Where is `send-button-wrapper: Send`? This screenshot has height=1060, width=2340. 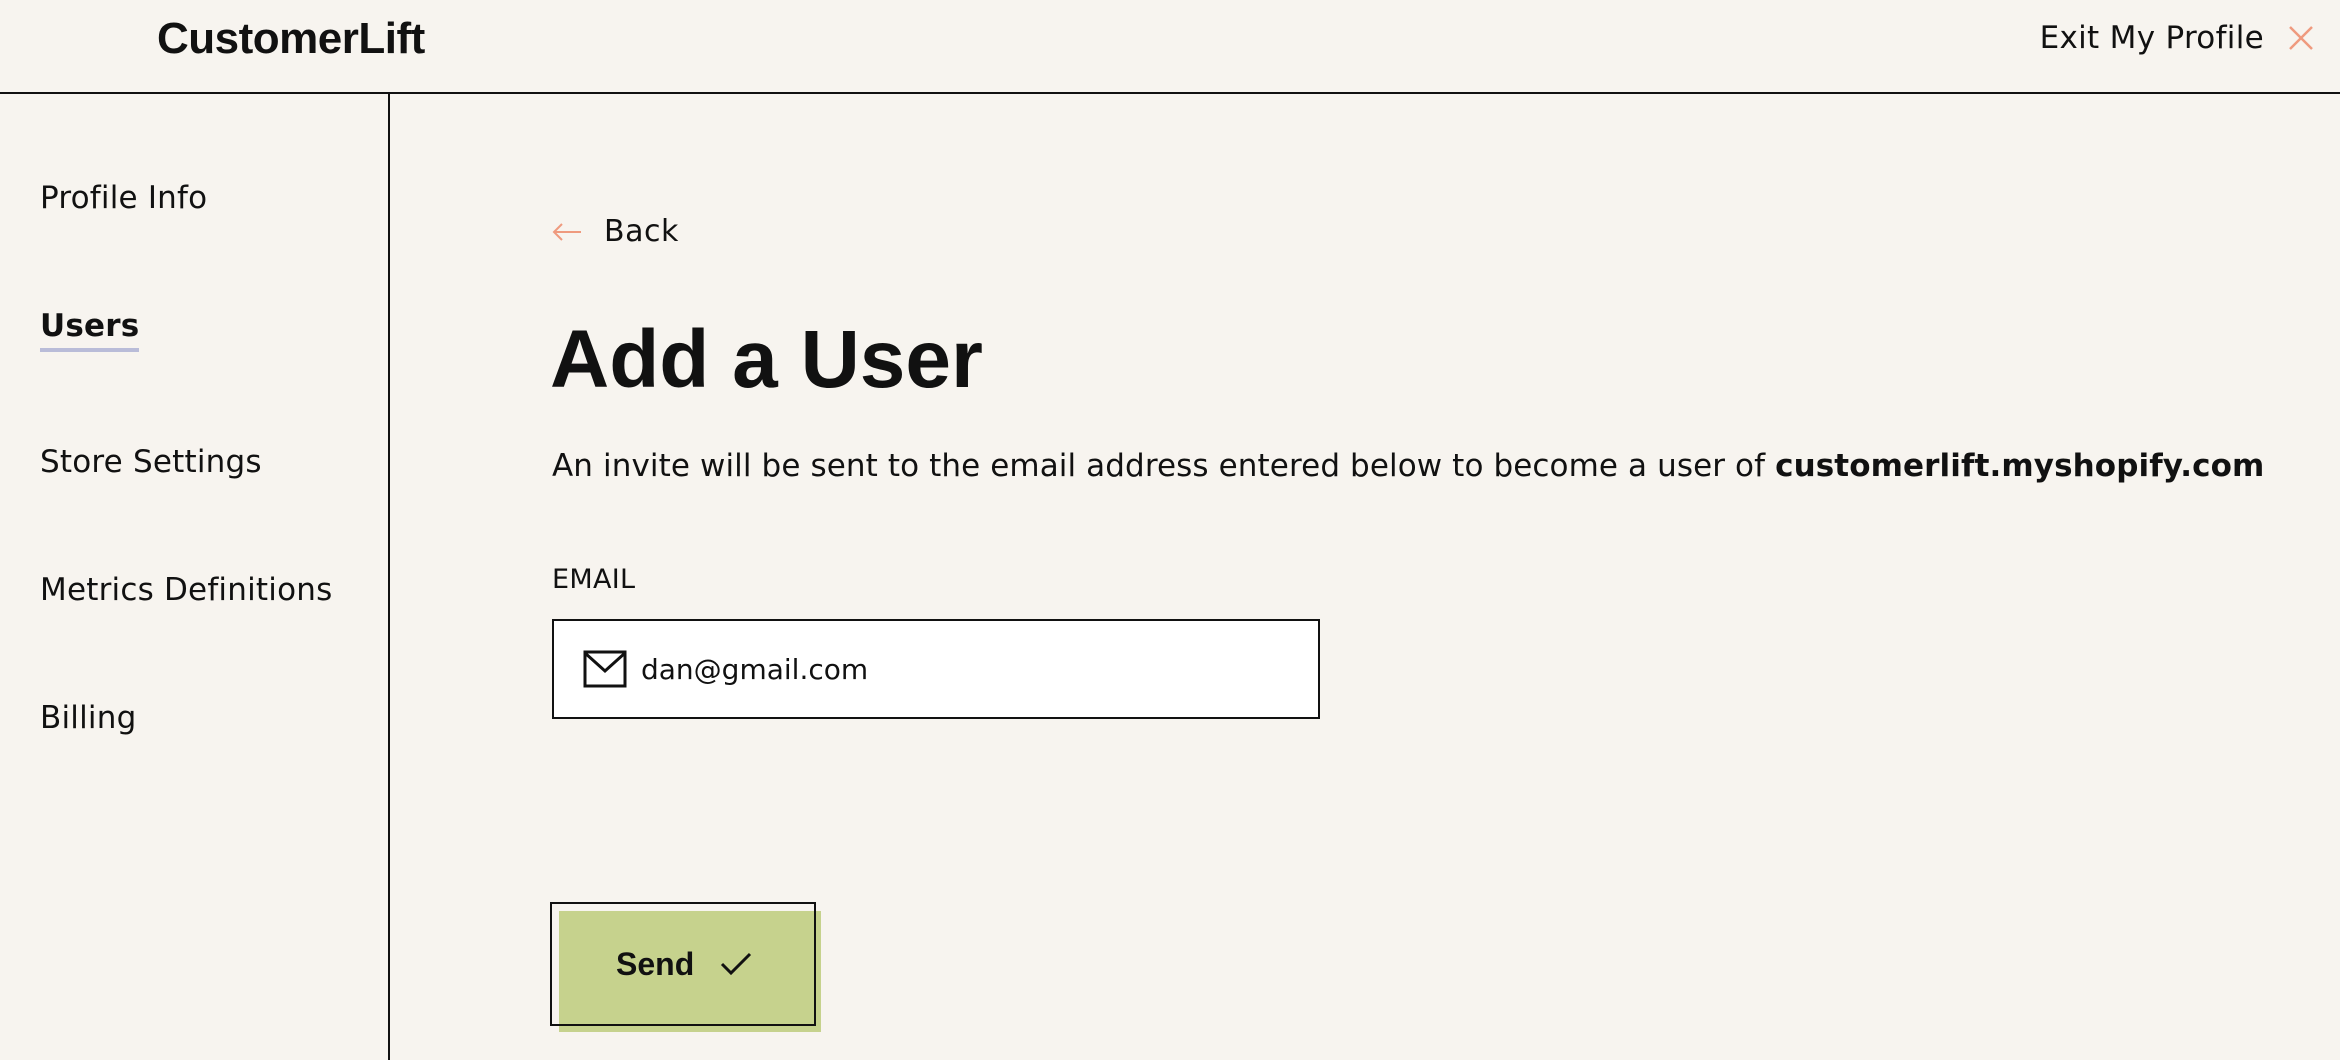 send-button-wrapper: Send is located at coordinates (685, 967).